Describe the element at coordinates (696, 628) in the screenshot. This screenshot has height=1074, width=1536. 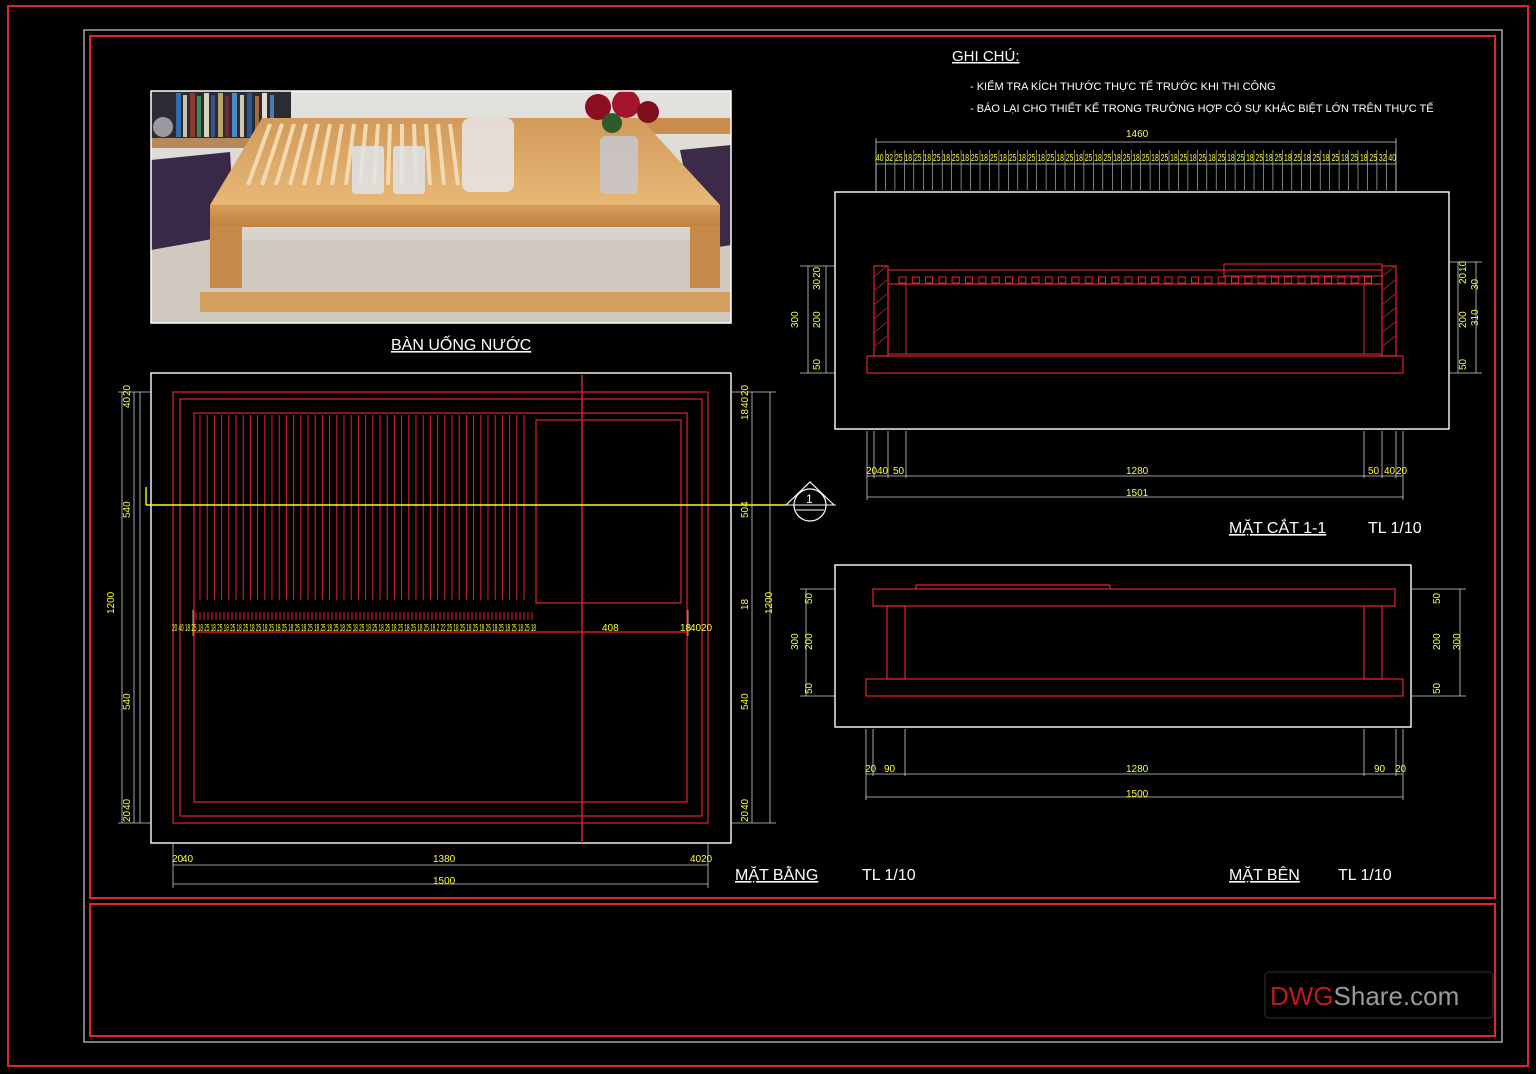
I see `plan-slat-end-2: 40` at that location.